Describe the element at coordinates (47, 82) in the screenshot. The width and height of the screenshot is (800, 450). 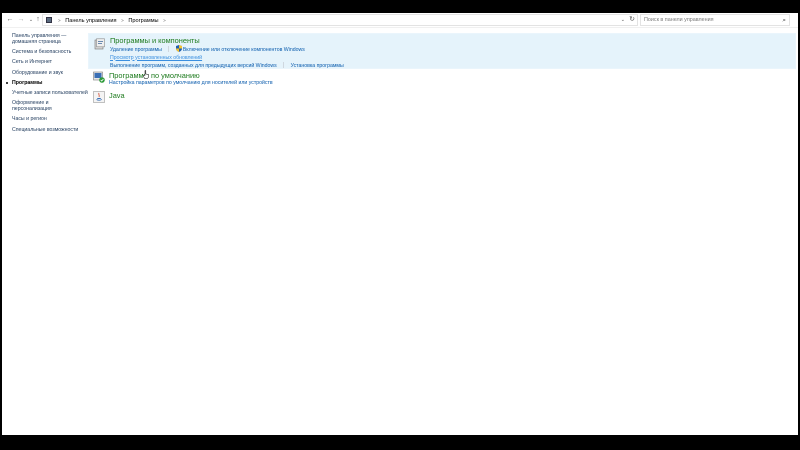
I see `sidebar-item-programs: Программы` at that location.